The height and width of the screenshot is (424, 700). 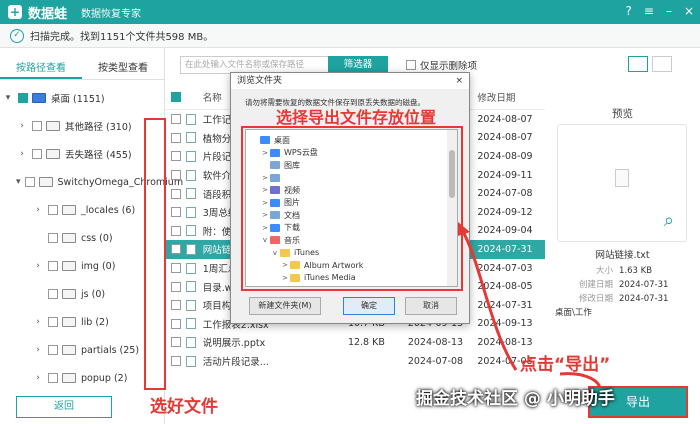 I want to click on row-date: 2024-09-13, so click(x=505, y=324).